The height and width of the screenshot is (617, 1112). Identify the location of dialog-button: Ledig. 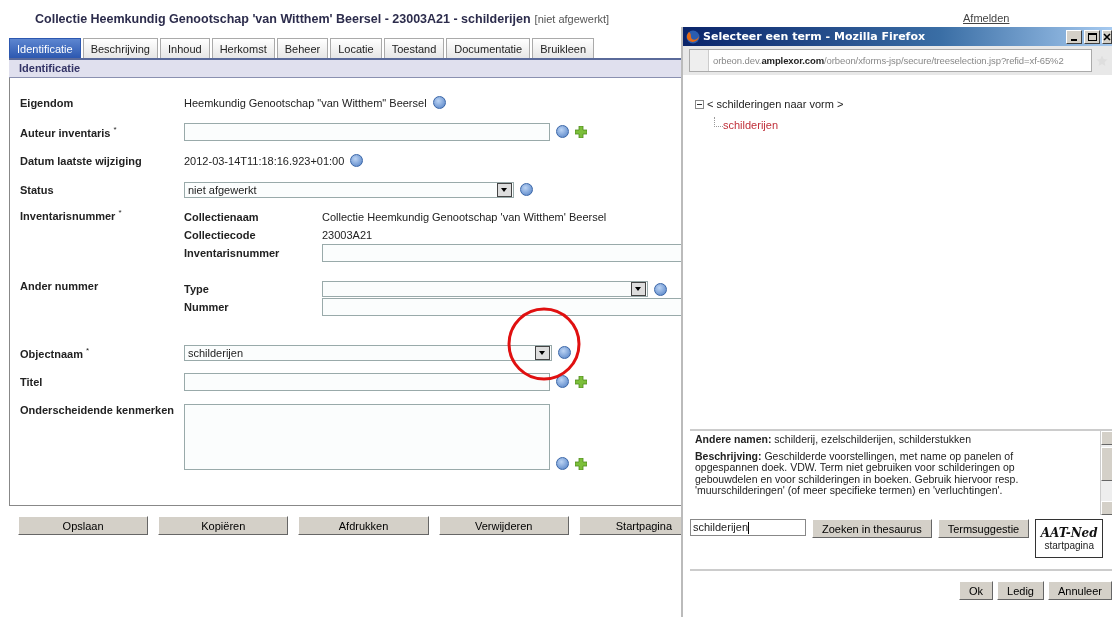
(1020, 590).